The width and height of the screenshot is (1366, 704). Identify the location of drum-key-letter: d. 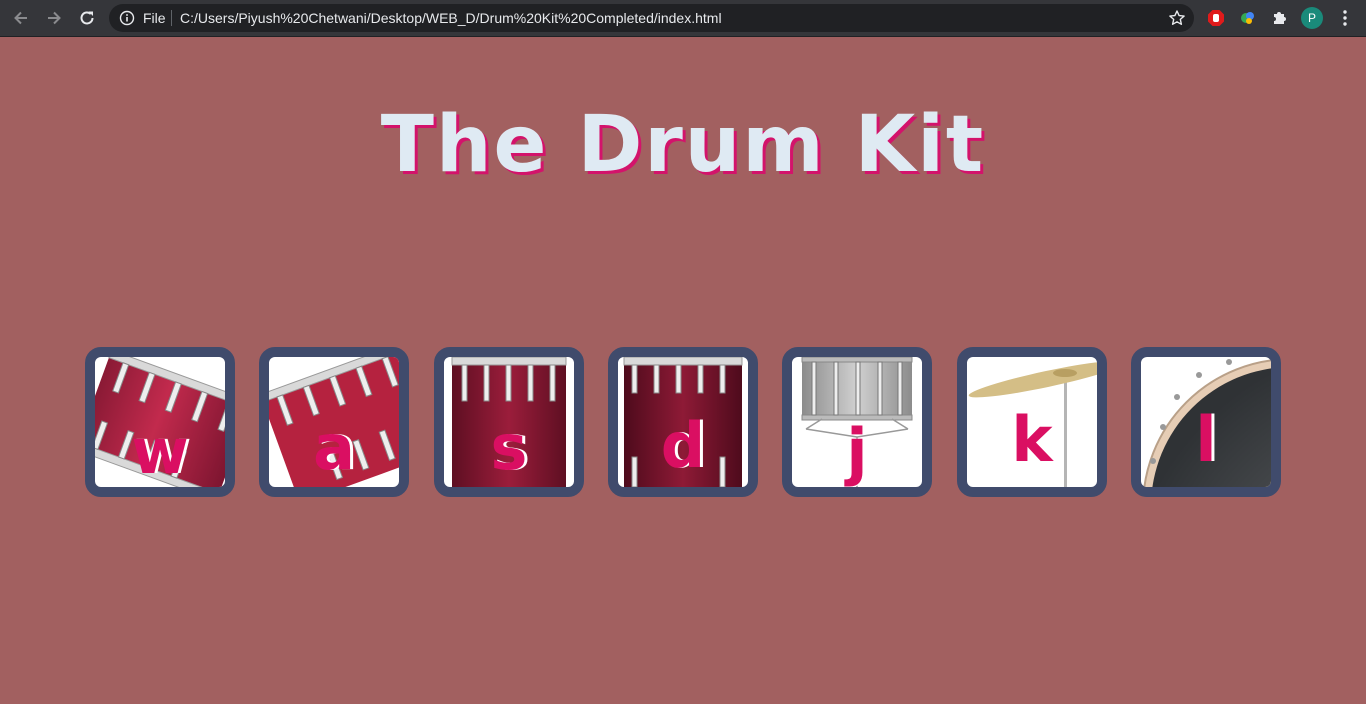
(683, 445).